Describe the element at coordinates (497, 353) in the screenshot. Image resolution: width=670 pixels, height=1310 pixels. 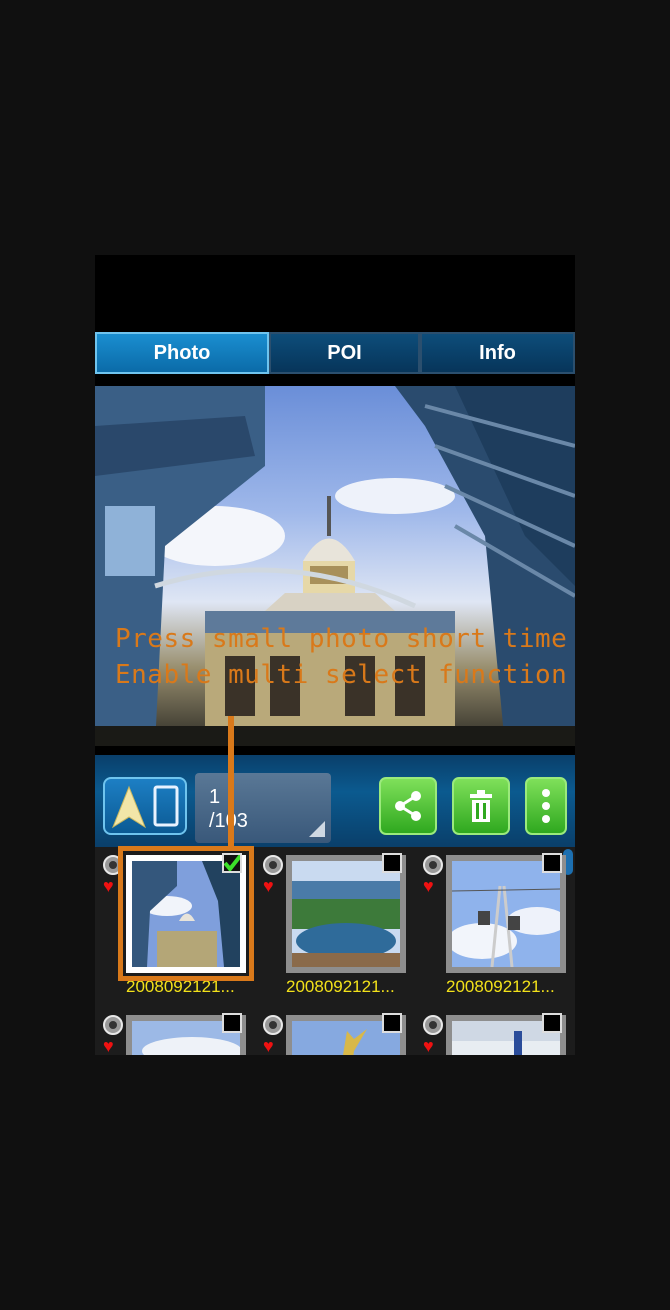
I see `tab-info: Info` at that location.